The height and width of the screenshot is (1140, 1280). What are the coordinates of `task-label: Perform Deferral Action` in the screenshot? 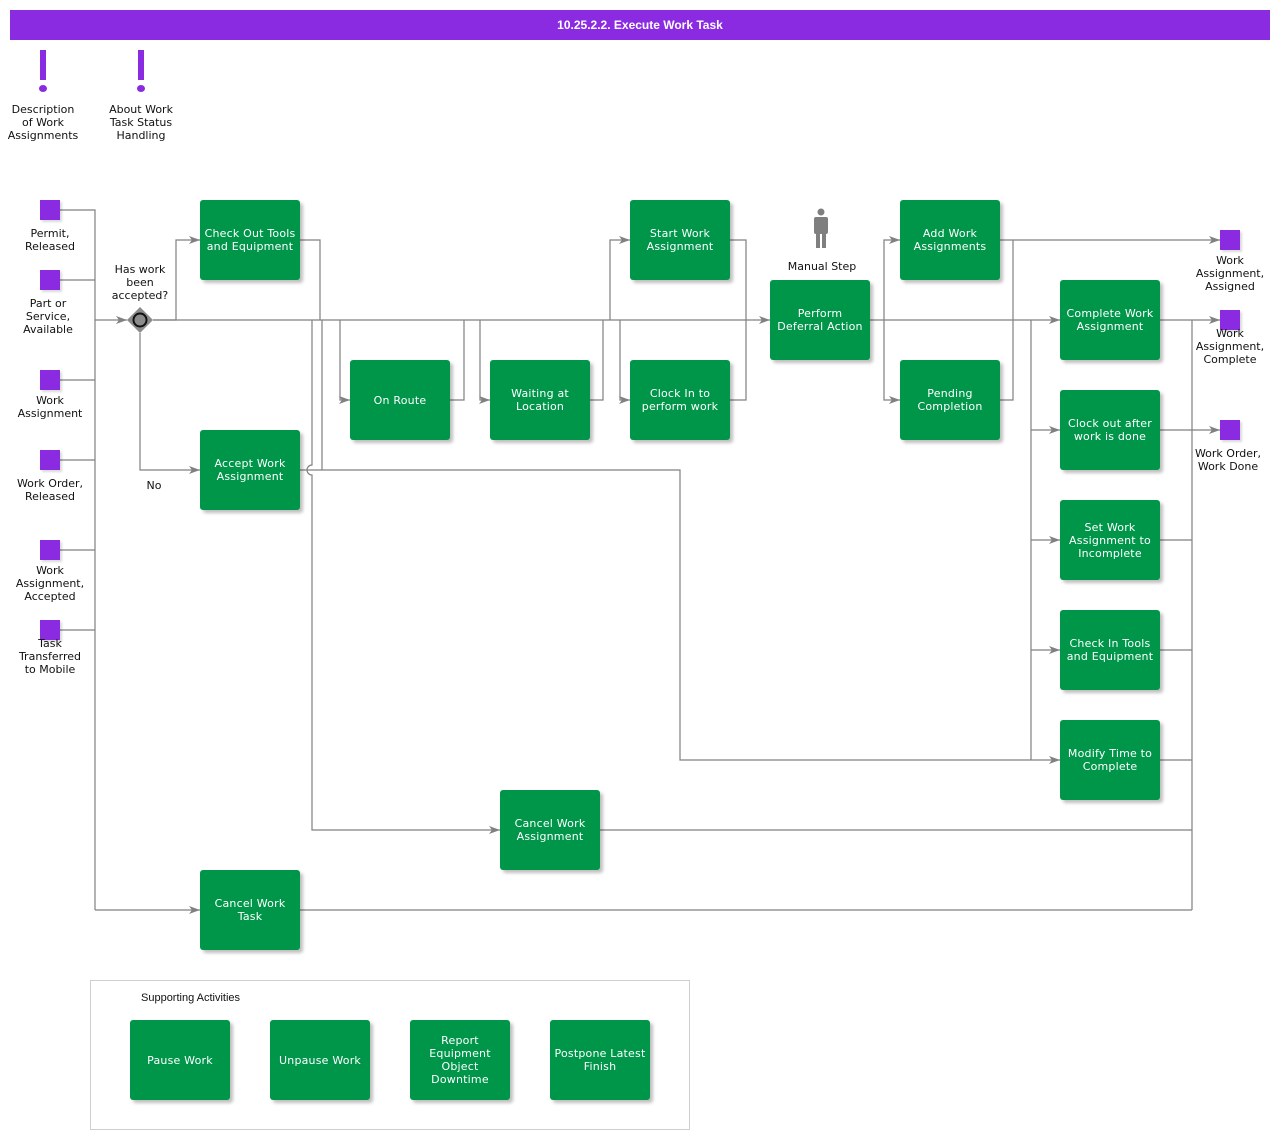 It's located at (820, 320).